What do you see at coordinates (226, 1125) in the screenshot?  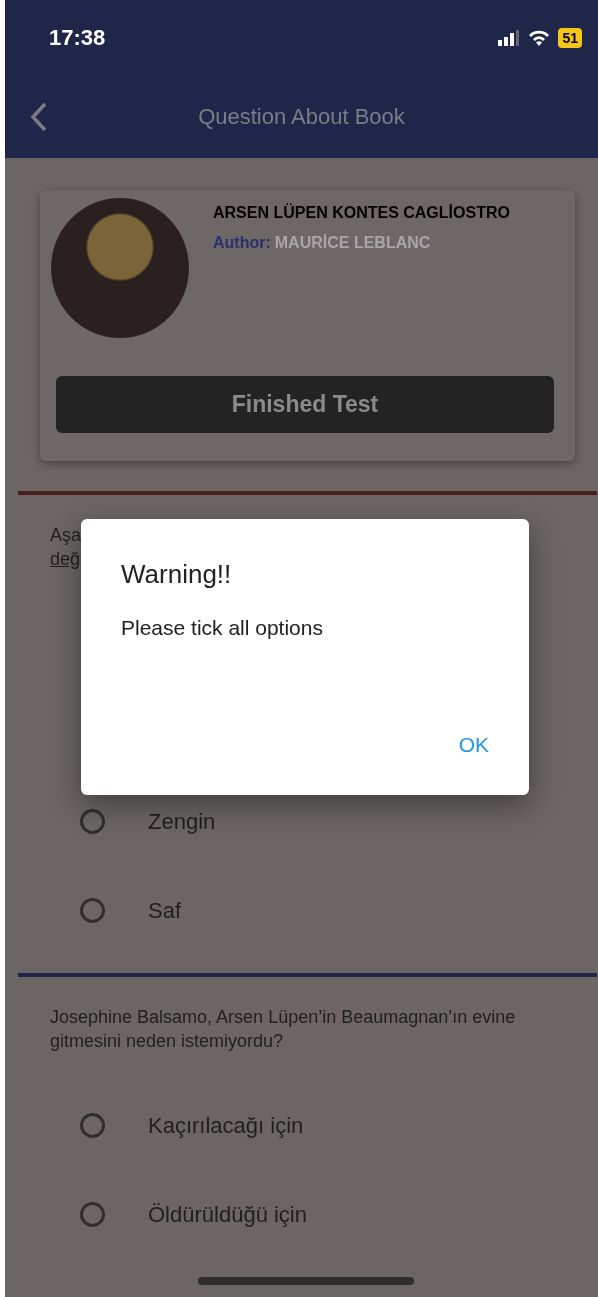 I see `option-label: Kaçırılacağı için` at bounding box center [226, 1125].